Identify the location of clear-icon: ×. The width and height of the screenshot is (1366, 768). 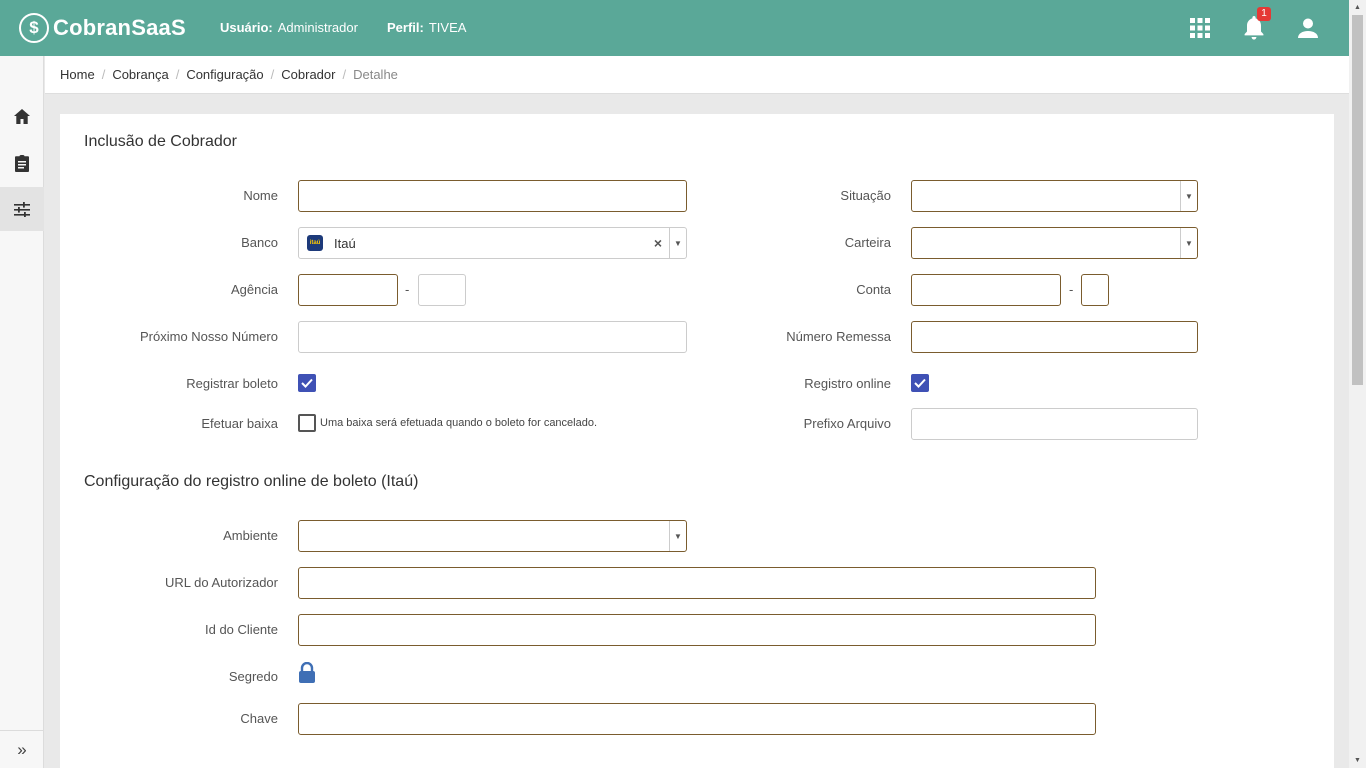
(658, 243).